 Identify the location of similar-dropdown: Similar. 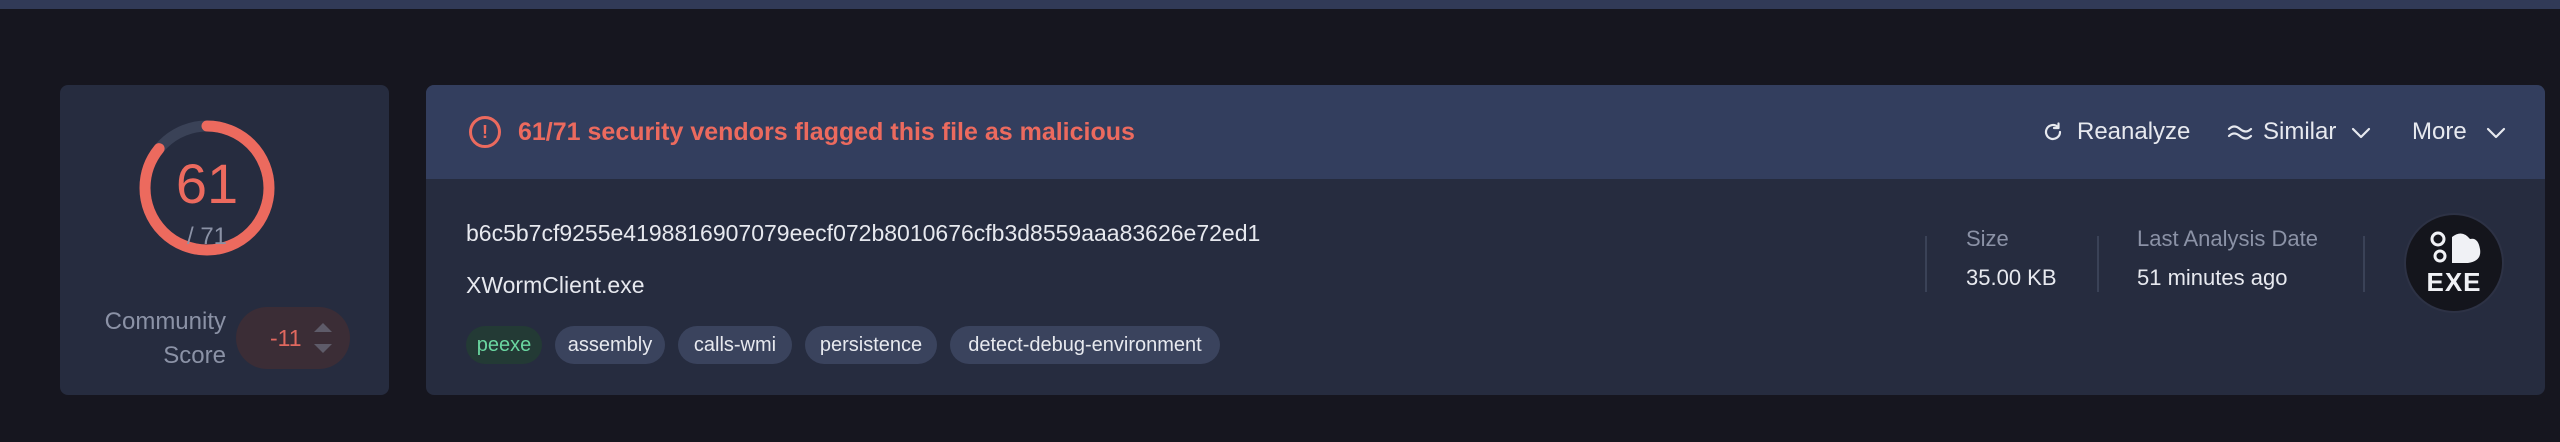
(2302, 132).